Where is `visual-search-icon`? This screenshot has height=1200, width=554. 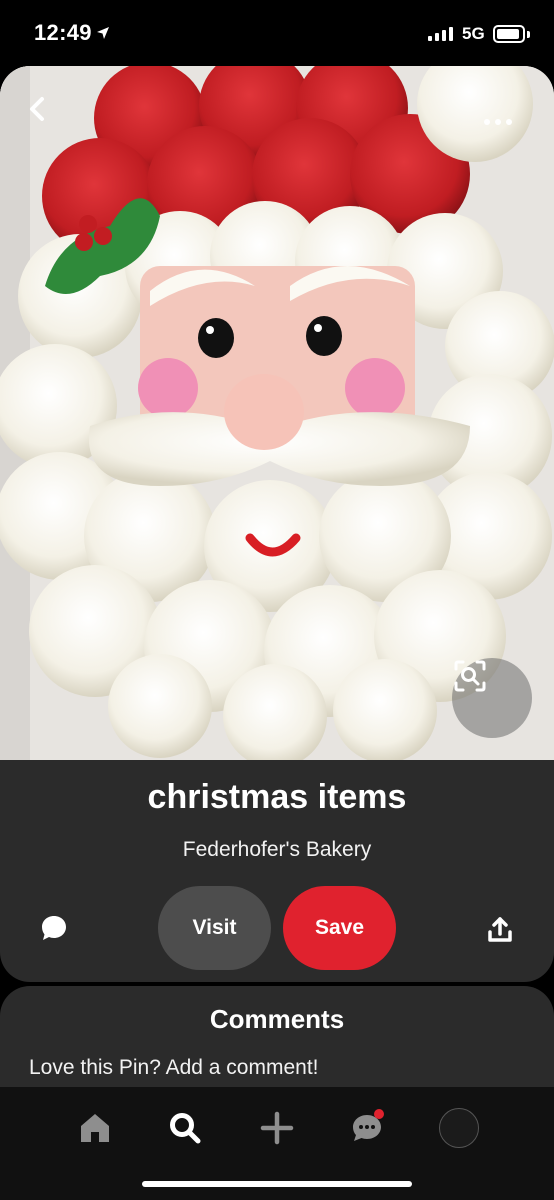 visual-search-icon is located at coordinates (470, 676).